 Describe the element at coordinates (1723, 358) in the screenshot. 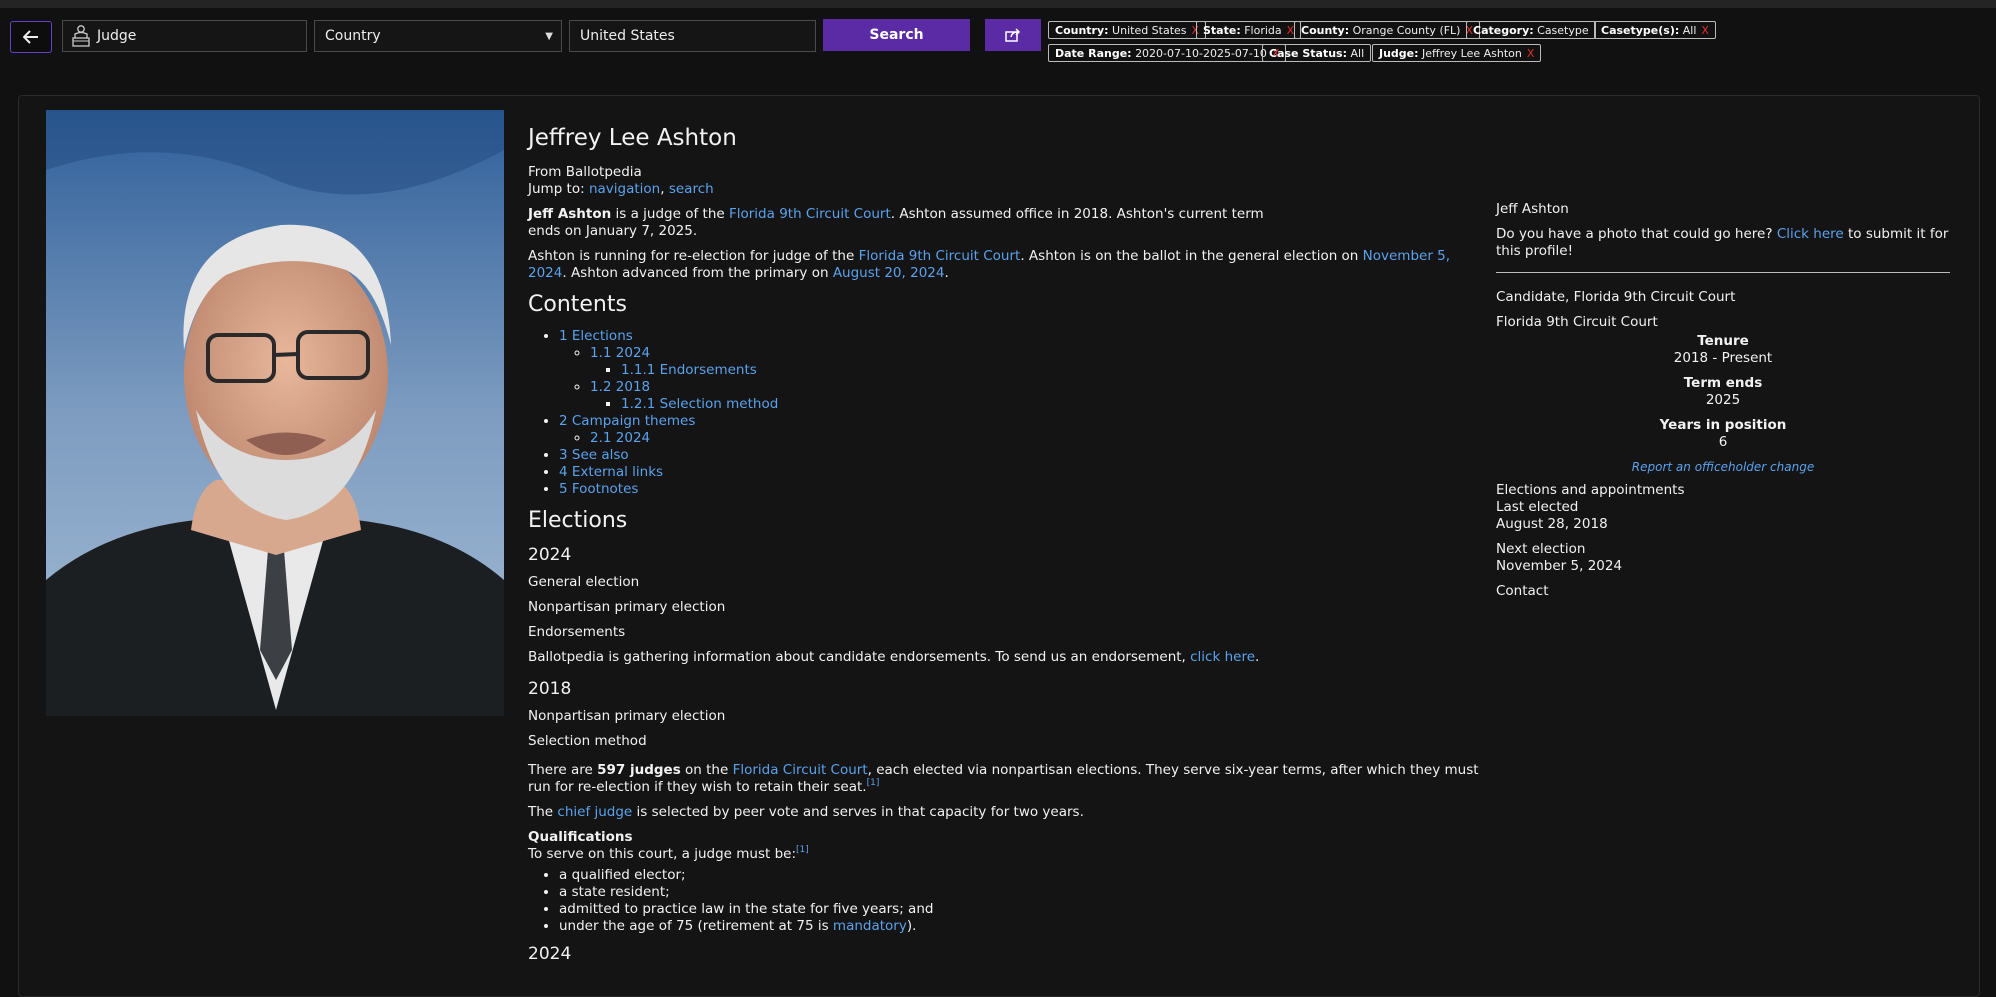

I see `tenure-value: 2018 - Present` at that location.